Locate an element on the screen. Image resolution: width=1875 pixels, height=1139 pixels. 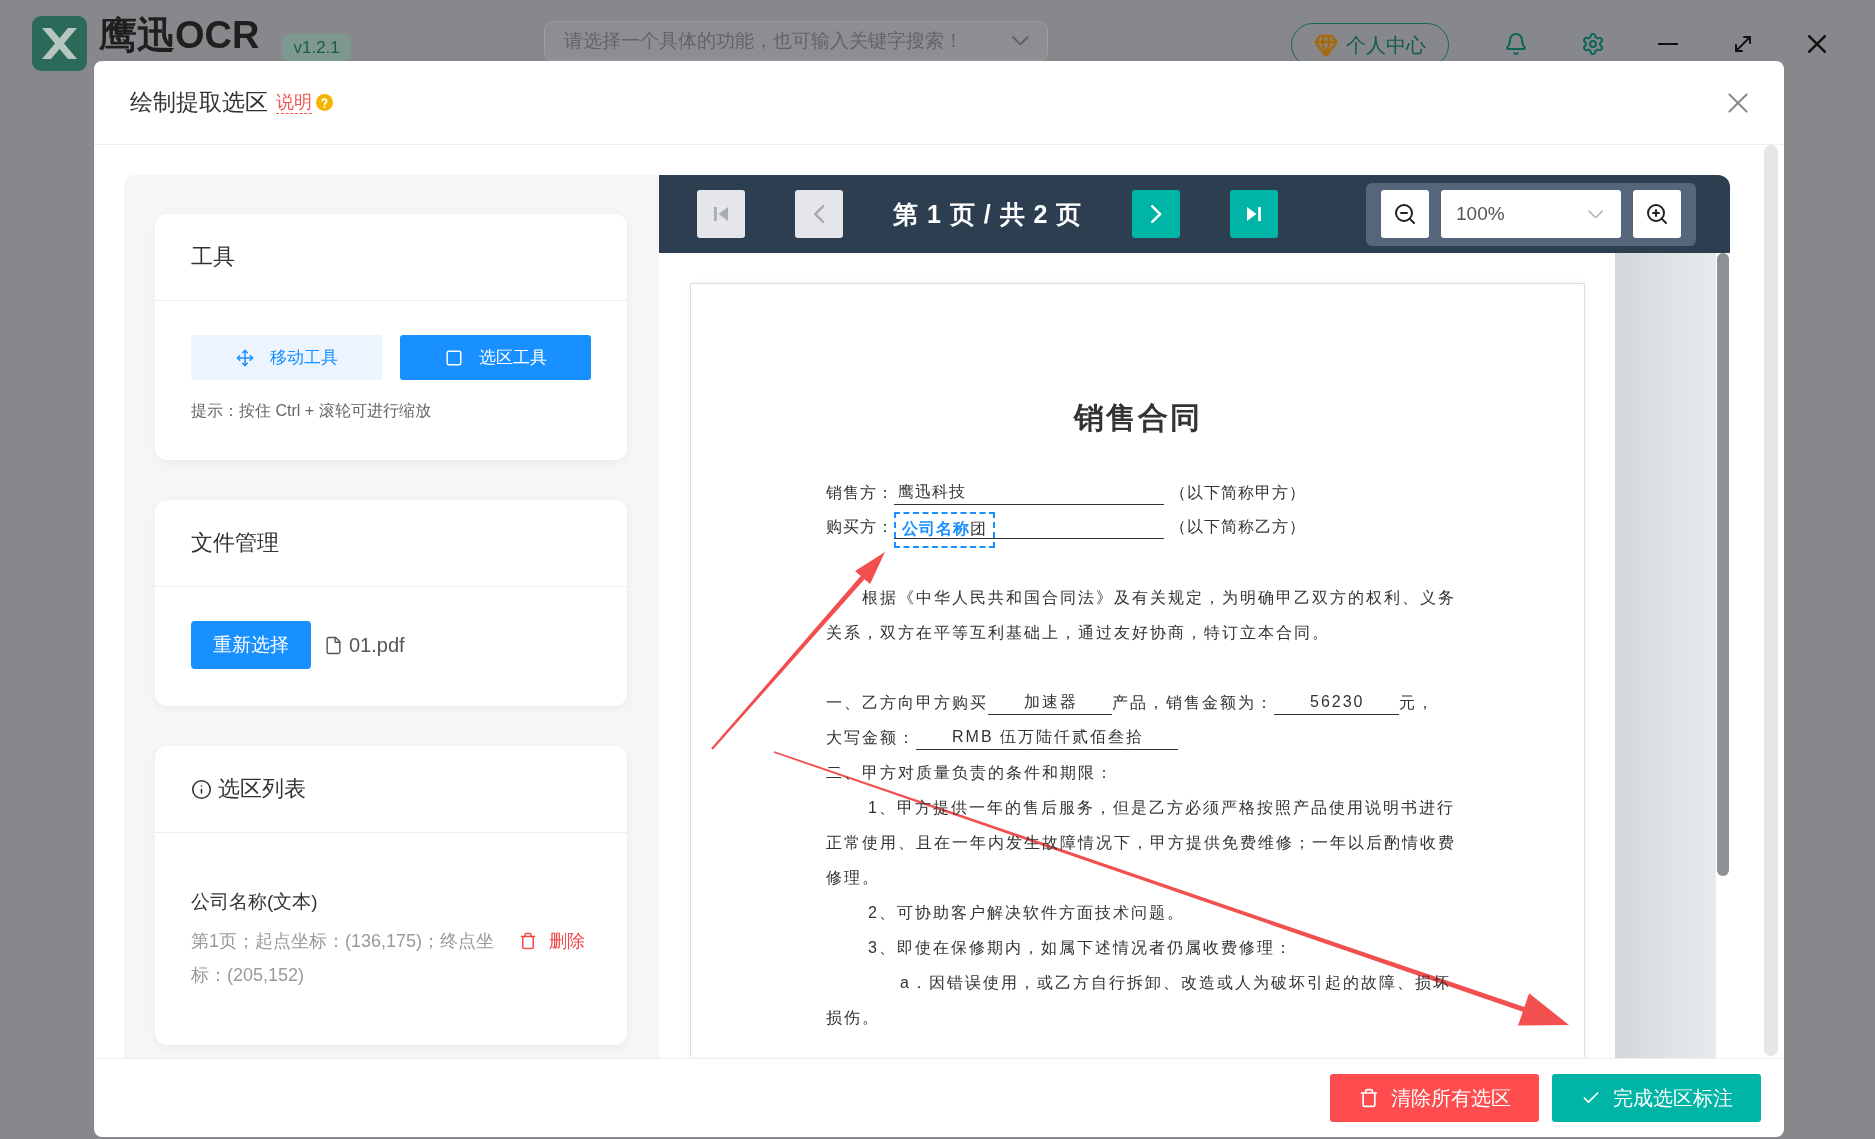
party-value: 鹰迅科技 is located at coordinates (932, 492).